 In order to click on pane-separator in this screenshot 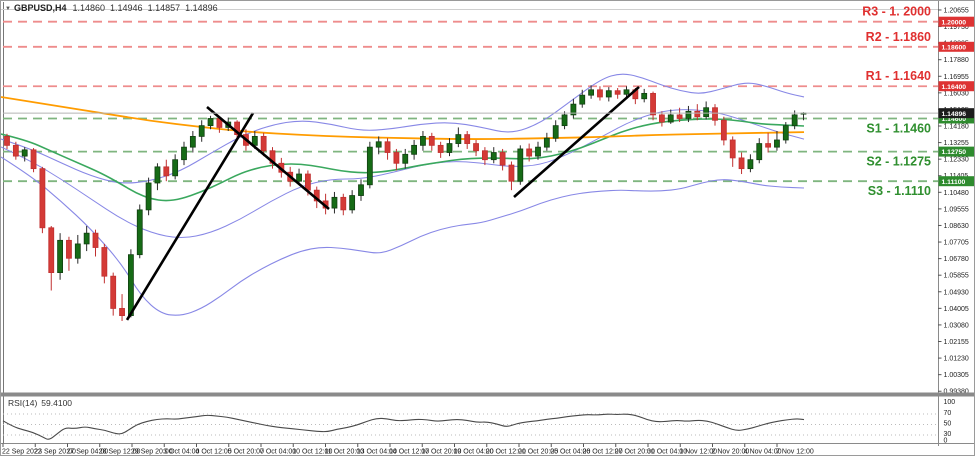, I will do `click(488, 394)`.